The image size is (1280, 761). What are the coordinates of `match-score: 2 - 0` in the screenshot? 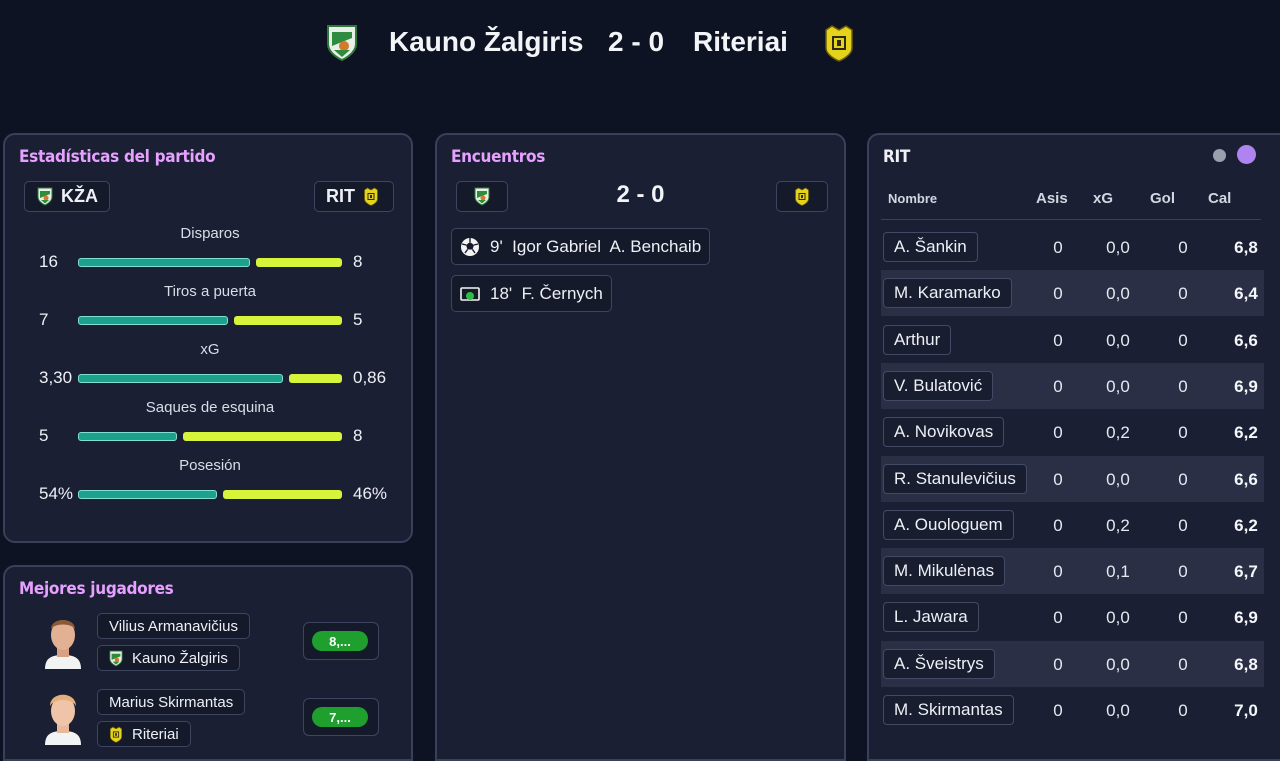 It's located at (636, 41).